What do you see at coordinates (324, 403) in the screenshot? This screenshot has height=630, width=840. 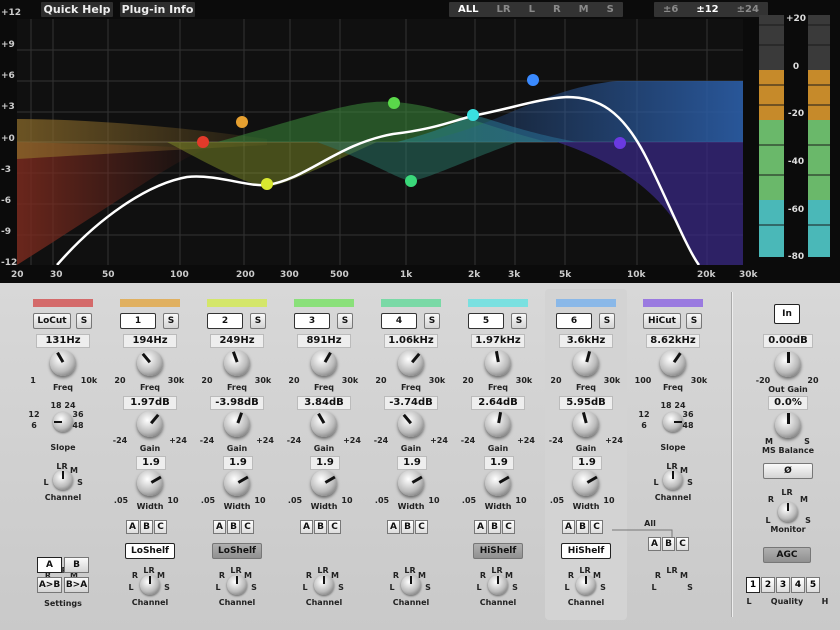 I see `band-gain-value: 3.84dB` at bounding box center [324, 403].